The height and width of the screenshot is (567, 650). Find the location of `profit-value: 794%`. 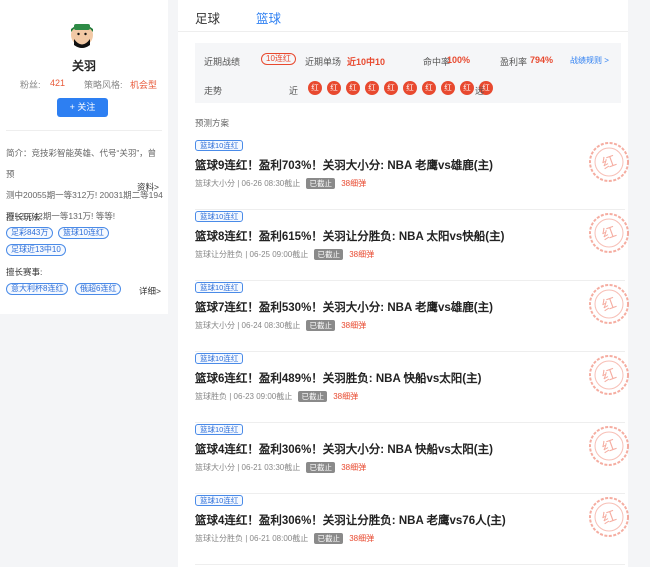

profit-value: 794% is located at coordinates (542, 60).